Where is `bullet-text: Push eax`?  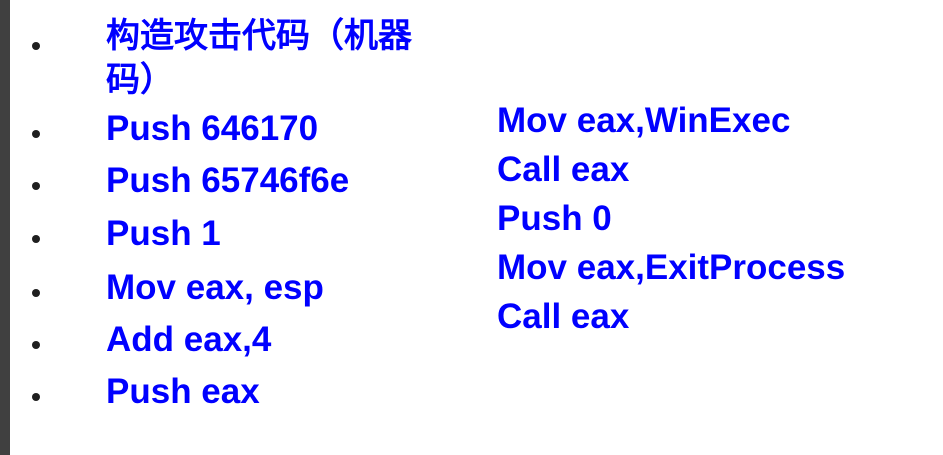
bullet-text: Push eax is located at coordinates (183, 391).